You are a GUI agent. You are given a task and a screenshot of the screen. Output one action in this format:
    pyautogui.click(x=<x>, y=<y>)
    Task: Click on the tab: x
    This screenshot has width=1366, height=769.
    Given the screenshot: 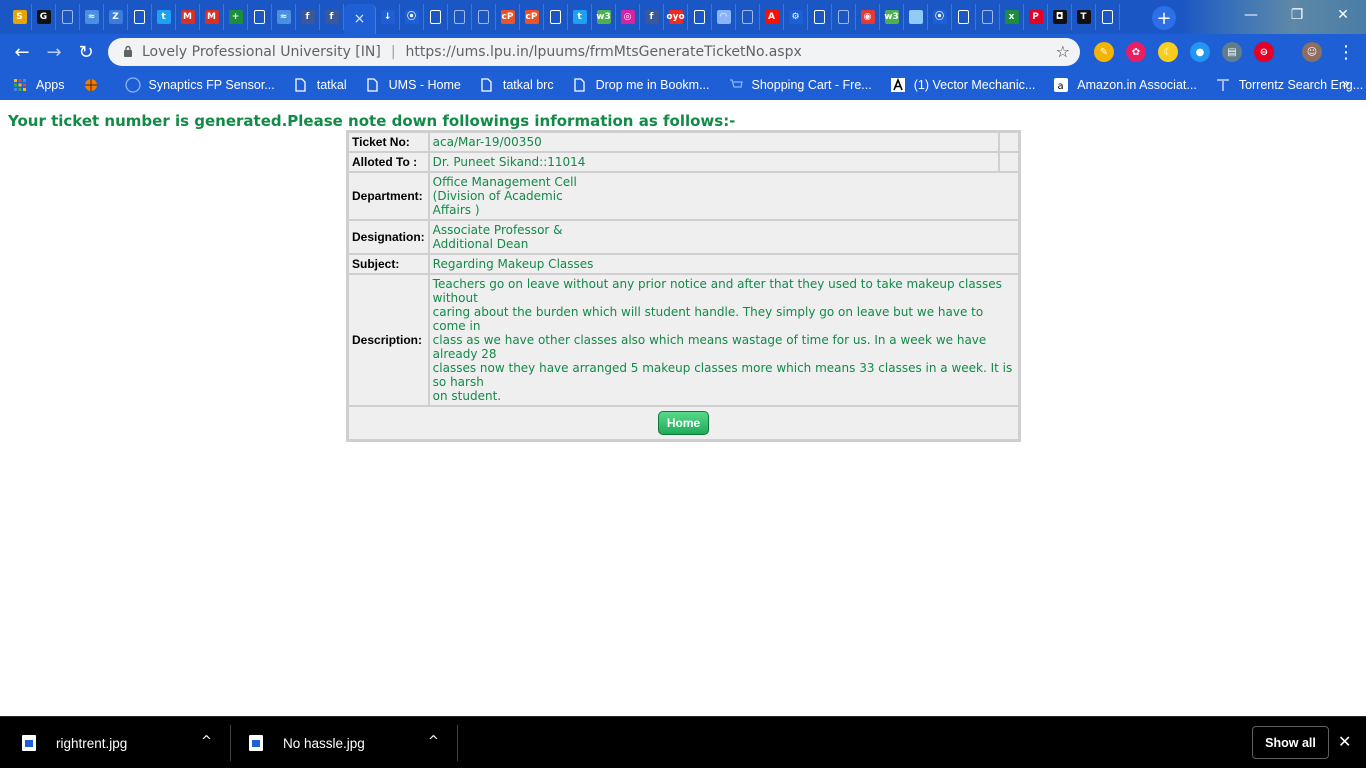 What is the action you would take?
    pyautogui.click(x=1012, y=17)
    